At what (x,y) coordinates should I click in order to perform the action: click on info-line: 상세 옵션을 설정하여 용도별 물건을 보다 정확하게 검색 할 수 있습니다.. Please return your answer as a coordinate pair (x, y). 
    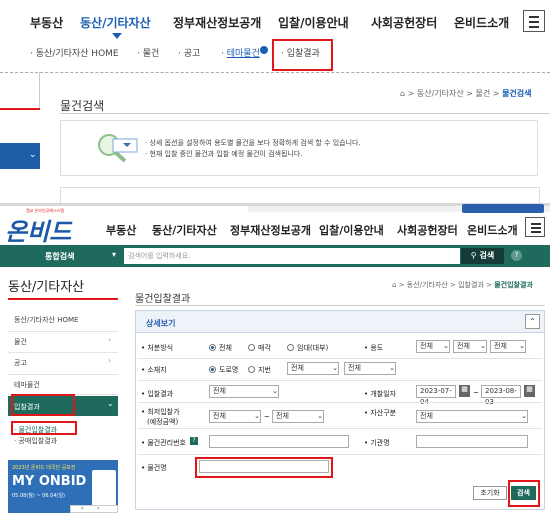
    Looking at the image, I should click on (255, 143).